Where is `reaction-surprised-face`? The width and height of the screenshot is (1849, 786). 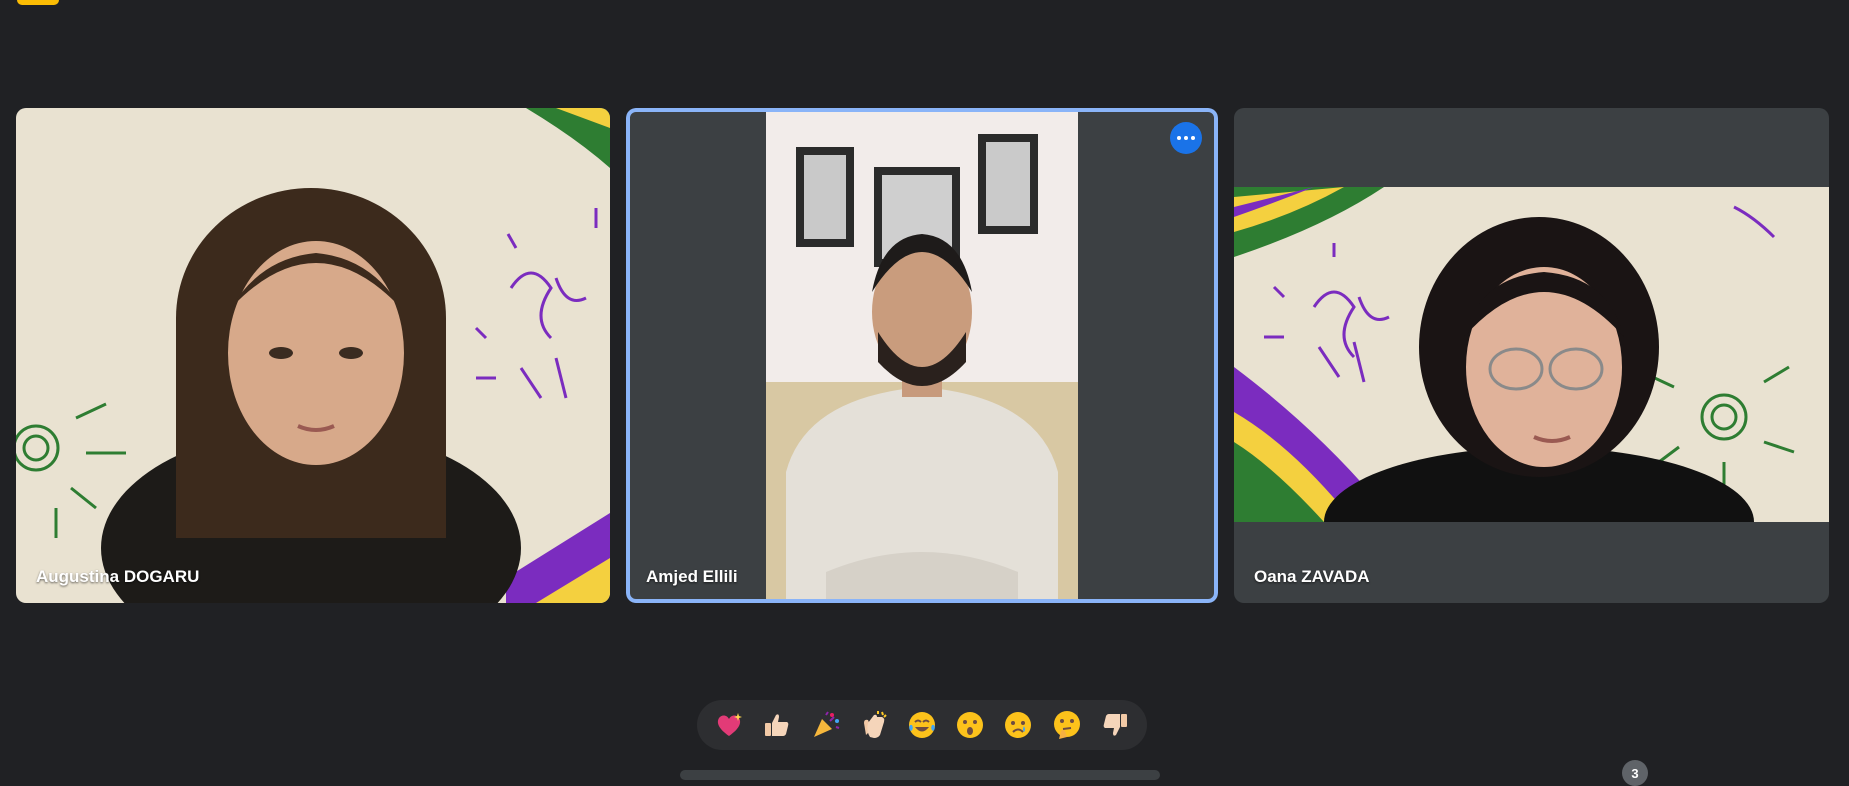
reaction-surprised-face is located at coordinates (970, 725).